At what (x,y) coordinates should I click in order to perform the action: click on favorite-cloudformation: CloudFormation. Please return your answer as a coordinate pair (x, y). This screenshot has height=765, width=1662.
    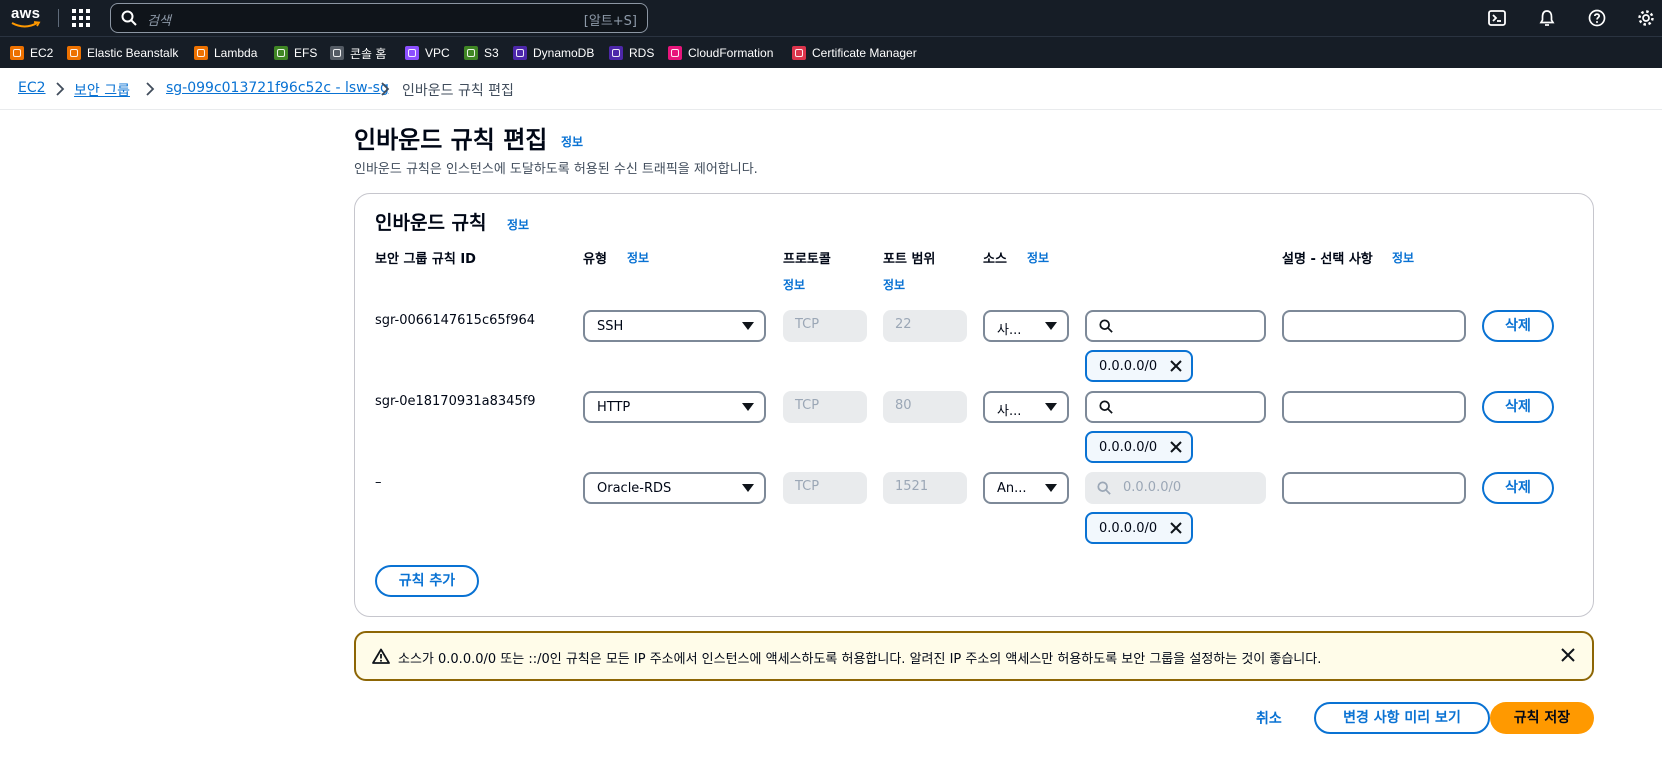
    Looking at the image, I should click on (720, 53).